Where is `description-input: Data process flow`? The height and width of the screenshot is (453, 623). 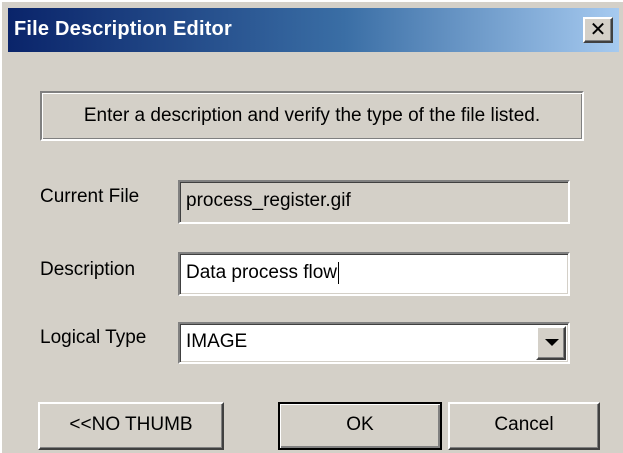 description-input: Data process flow is located at coordinates (374, 274).